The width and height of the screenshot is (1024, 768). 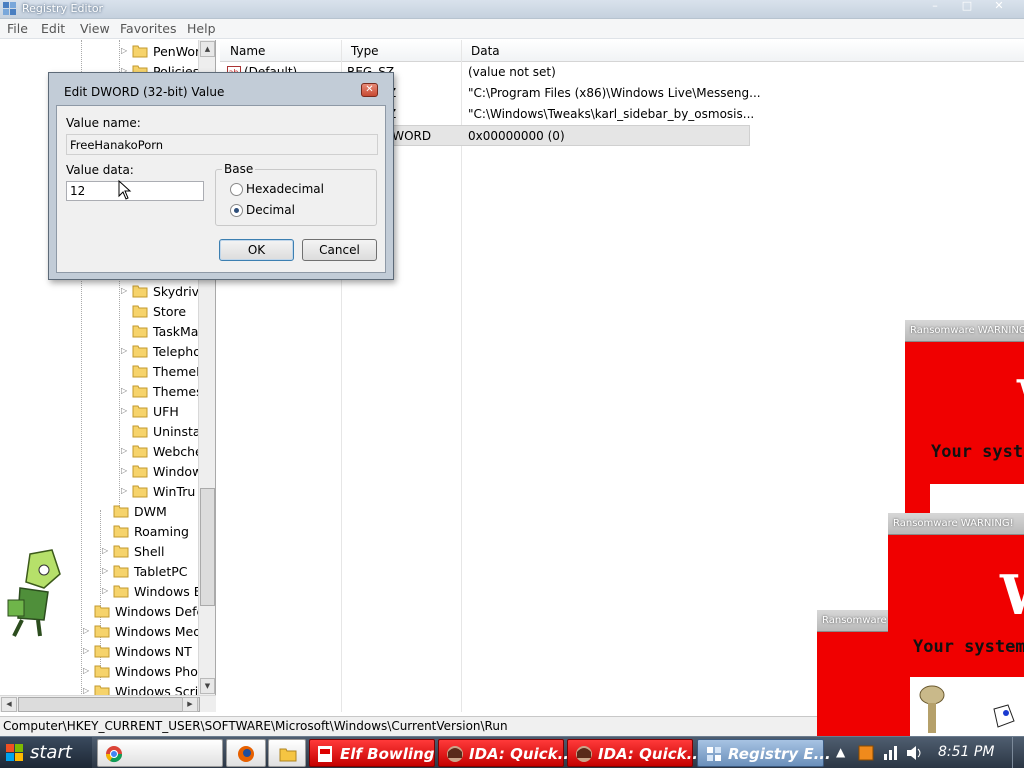 I want to click on ransomware-window: Ransomware WARNING! W Your system, so click(x=956, y=624).